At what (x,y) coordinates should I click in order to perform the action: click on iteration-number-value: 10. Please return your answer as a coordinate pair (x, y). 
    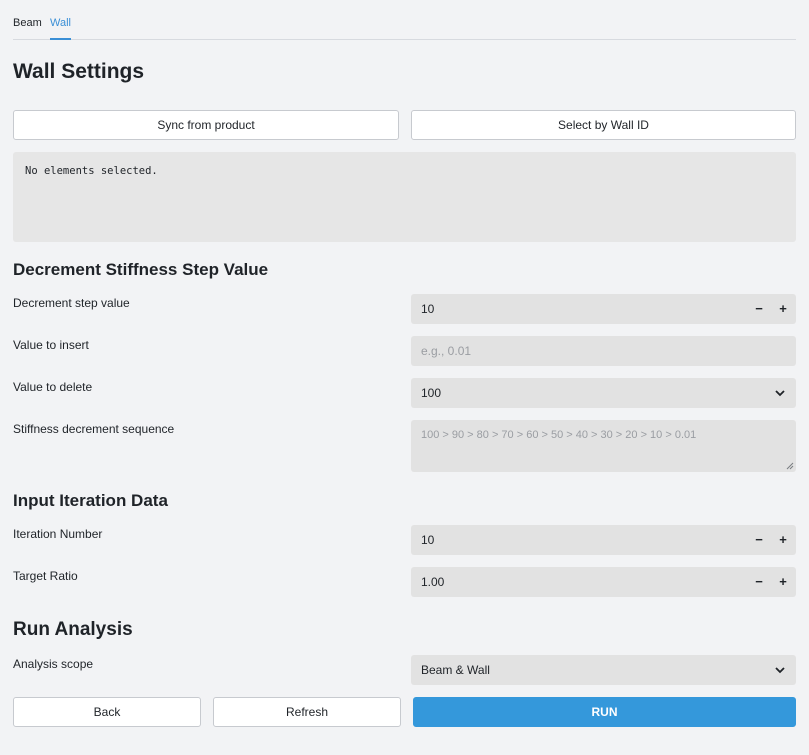
    Looking at the image, I should click on (427, 540).